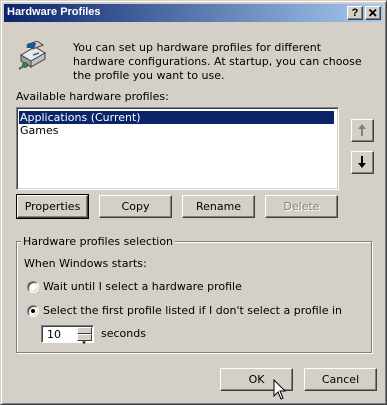  Describe the element at coordinates (54, 334) in the screenshot. I see `seconds-value: 10` at that location.